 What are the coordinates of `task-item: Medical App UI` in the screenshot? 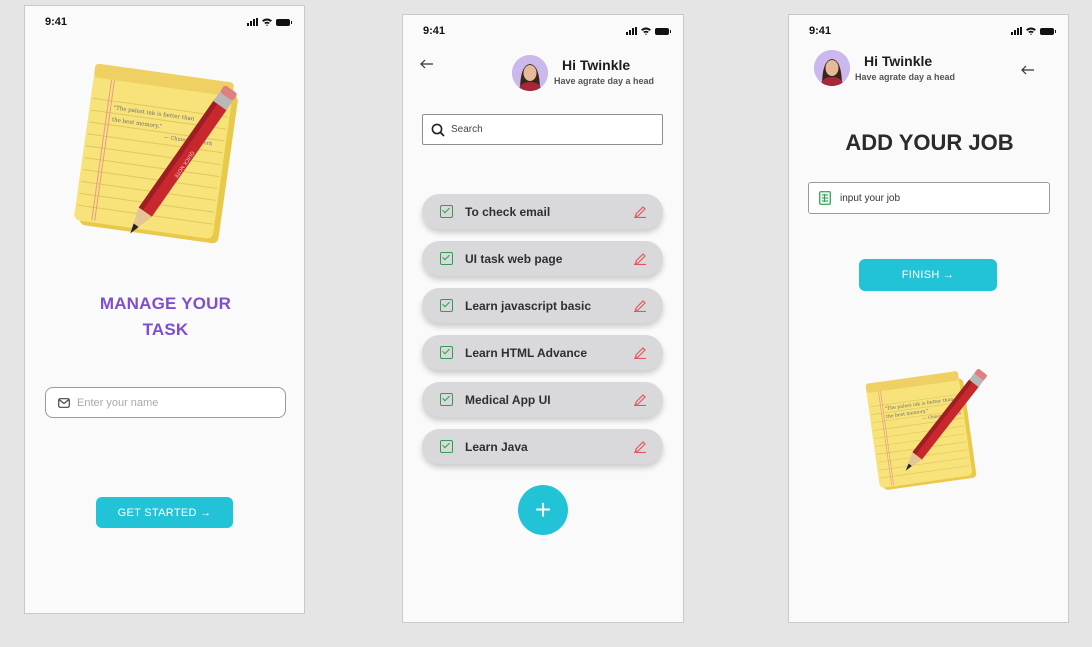 It's located at (542, 399).